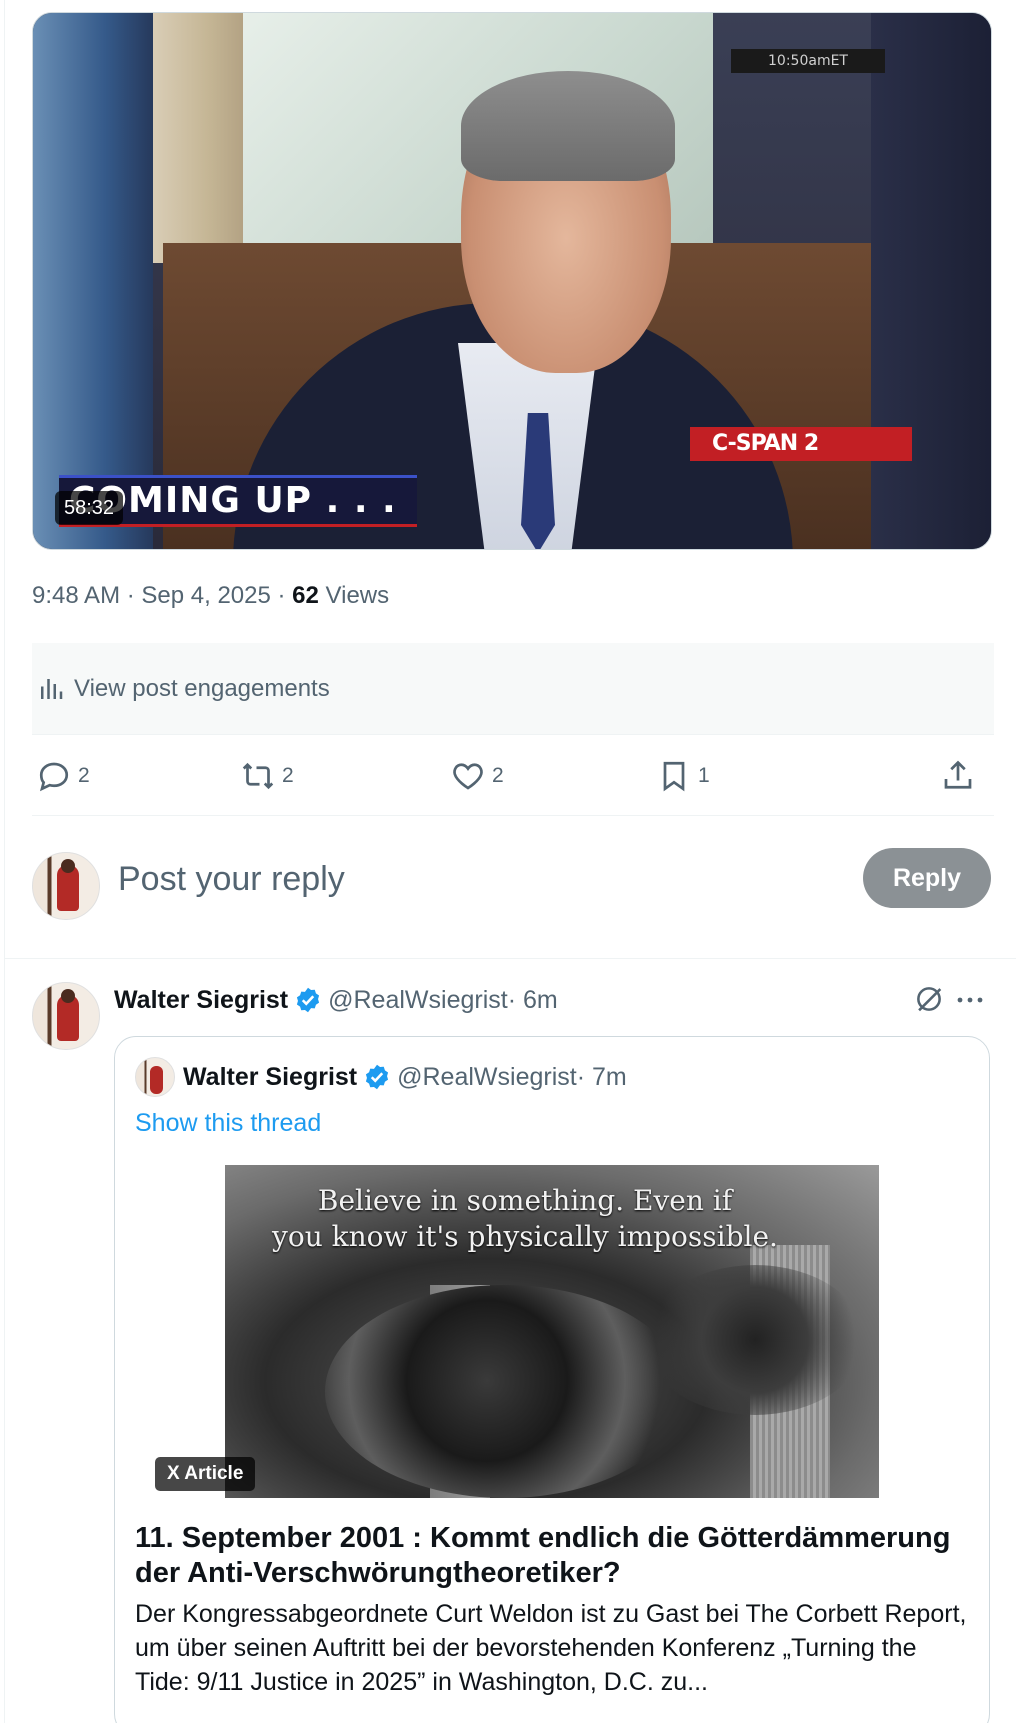  Describe the element at coordinates (929, 999) in the screenshot. I see `grok-icon` at that location.